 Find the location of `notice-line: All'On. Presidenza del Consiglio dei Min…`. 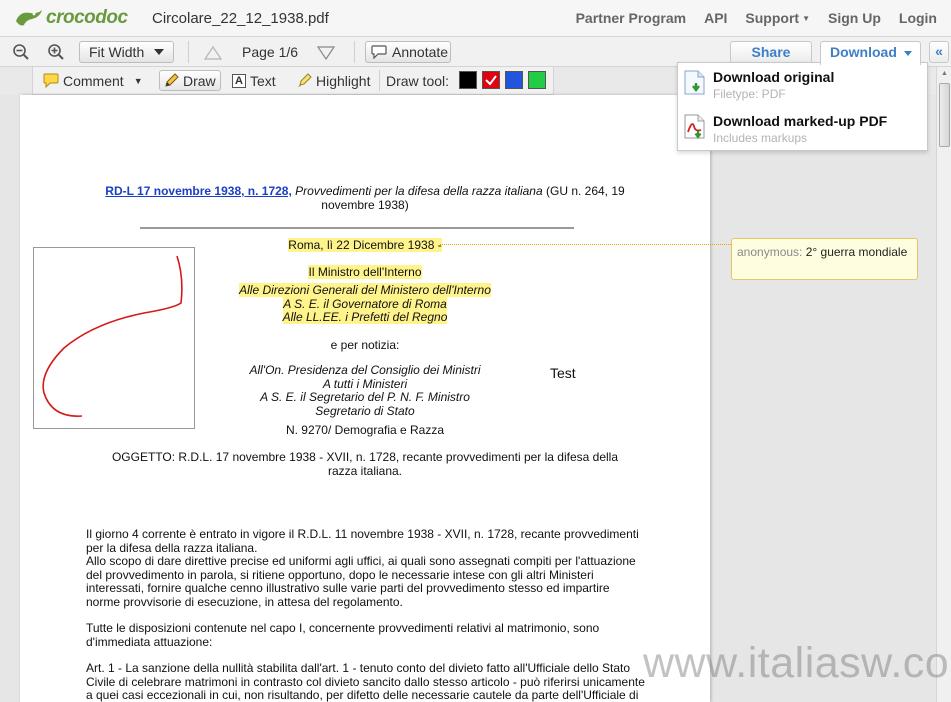

notice-line: All'On. Presidenza del Consiglio dei Min… is located at coordinates (365, 370).